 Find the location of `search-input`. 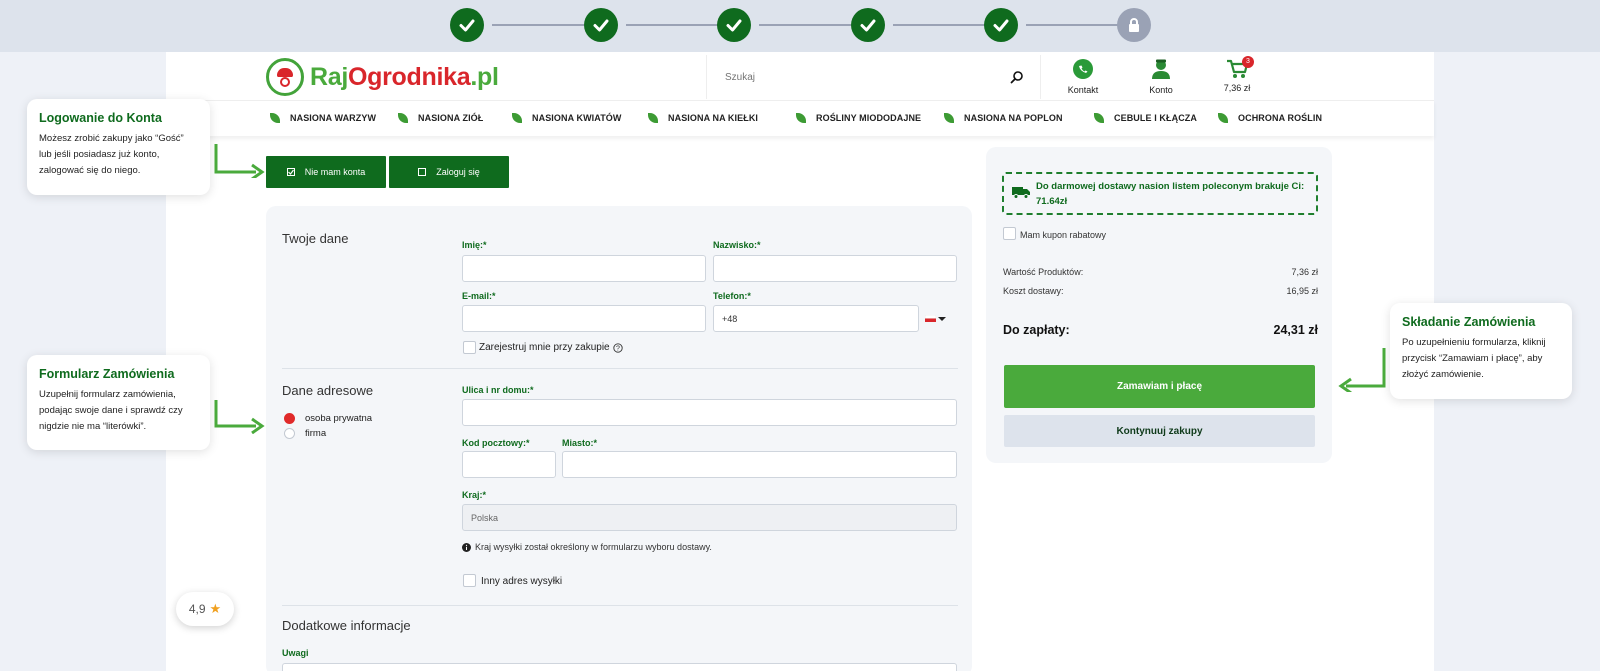

search-input is located at coordinates (860, 77).